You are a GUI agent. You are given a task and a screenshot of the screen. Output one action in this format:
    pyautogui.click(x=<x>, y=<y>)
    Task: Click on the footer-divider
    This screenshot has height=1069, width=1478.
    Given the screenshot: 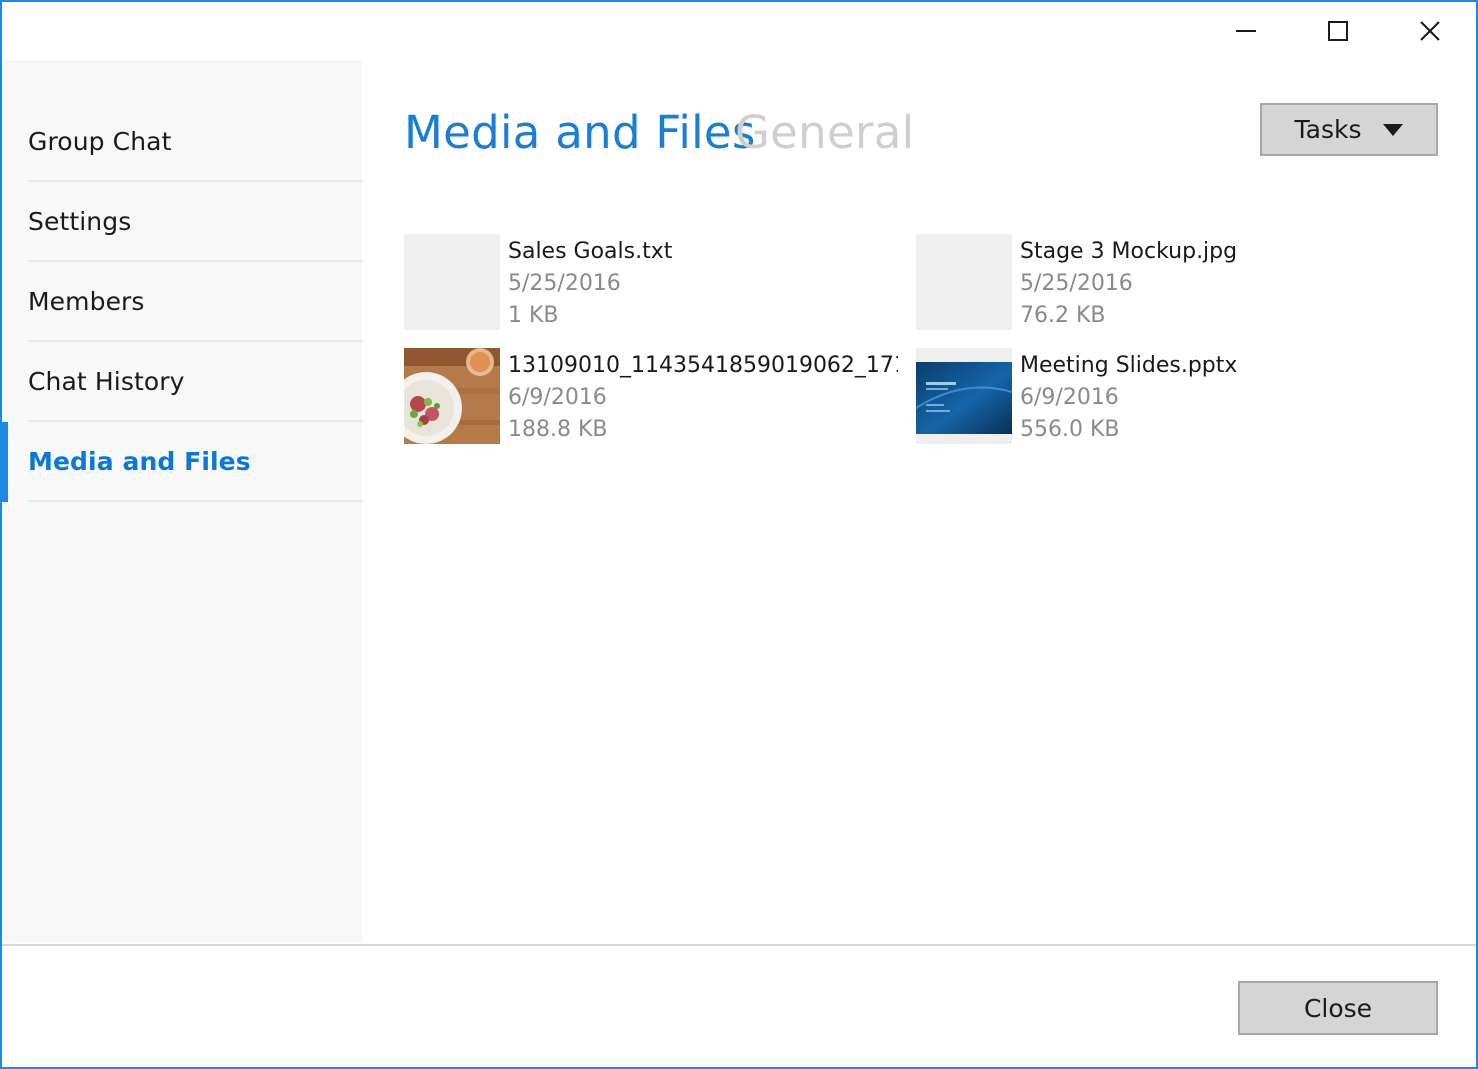 What is the action you would take?
    pyautogui.click(x=739, y=945)
    